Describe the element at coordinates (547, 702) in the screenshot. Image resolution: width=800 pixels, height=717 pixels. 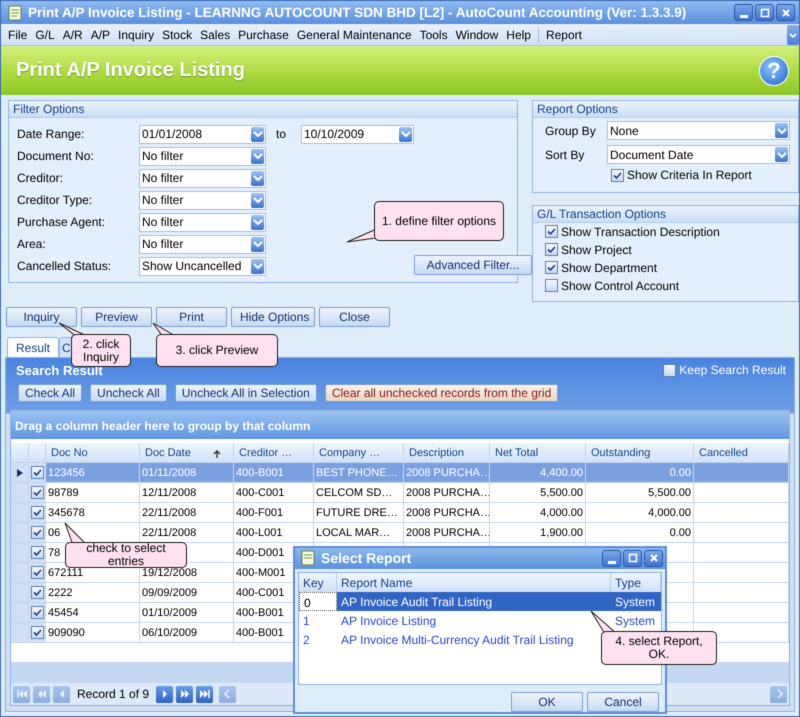
I see `dialog-button: OK` at that location.